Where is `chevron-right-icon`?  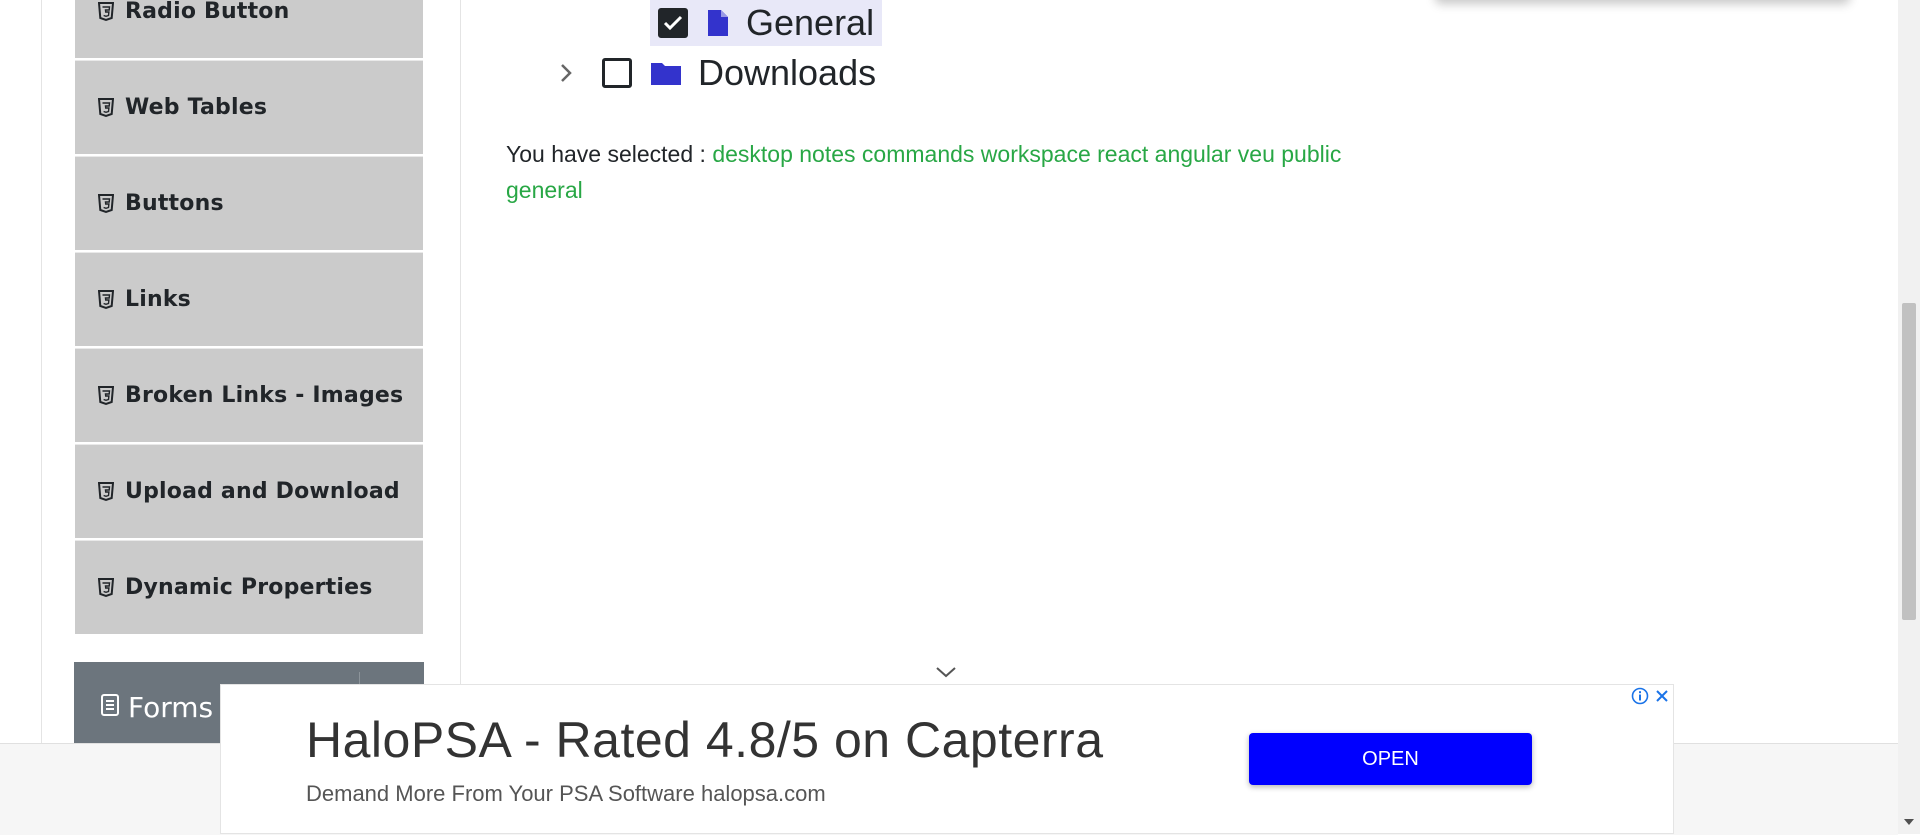 chevron-right-icon is located at coordinates (566, 73).